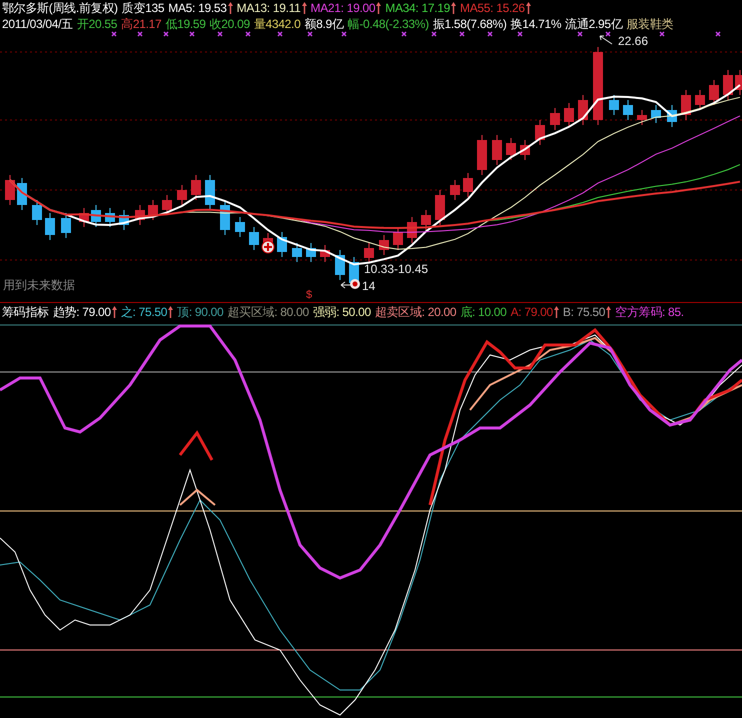  What do you see at coordinates (593, 24) in the screenshot?
I see `quote-value: 流通2.95亿` at bounding box center [593, 24].